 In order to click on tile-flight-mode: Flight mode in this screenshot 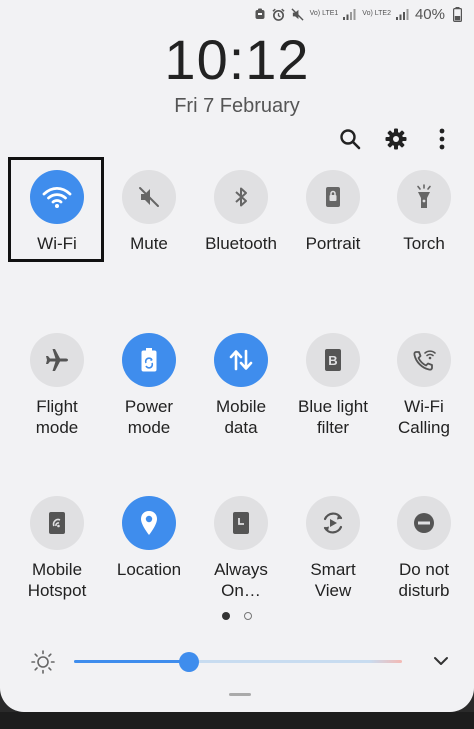, I will do `click(57, 385)`.